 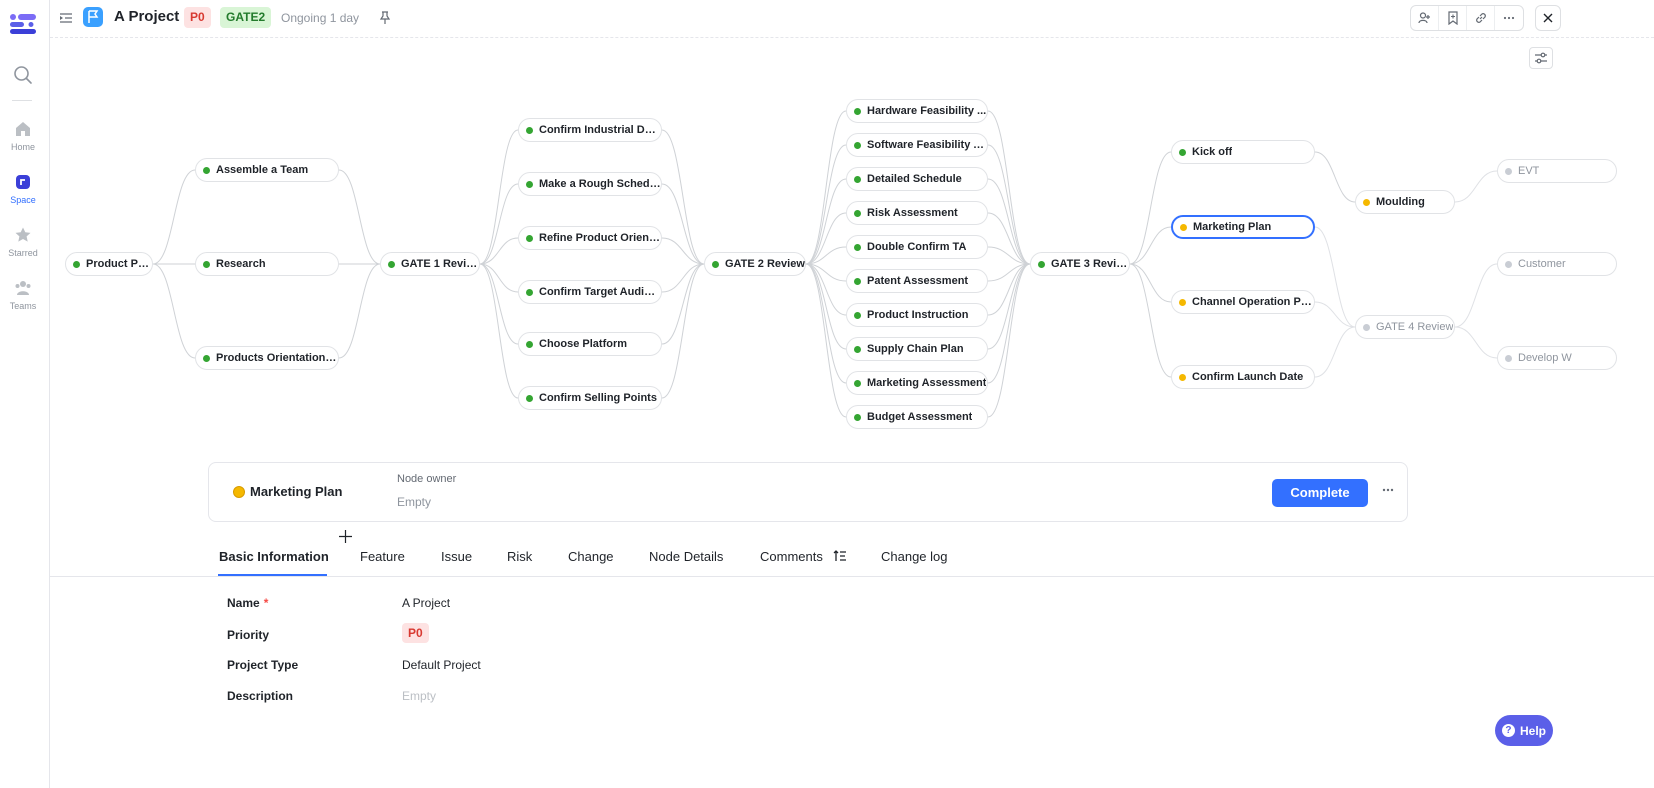 I want to click on workflow-node: GATE 3 Review, so click(x=1080, y=264).